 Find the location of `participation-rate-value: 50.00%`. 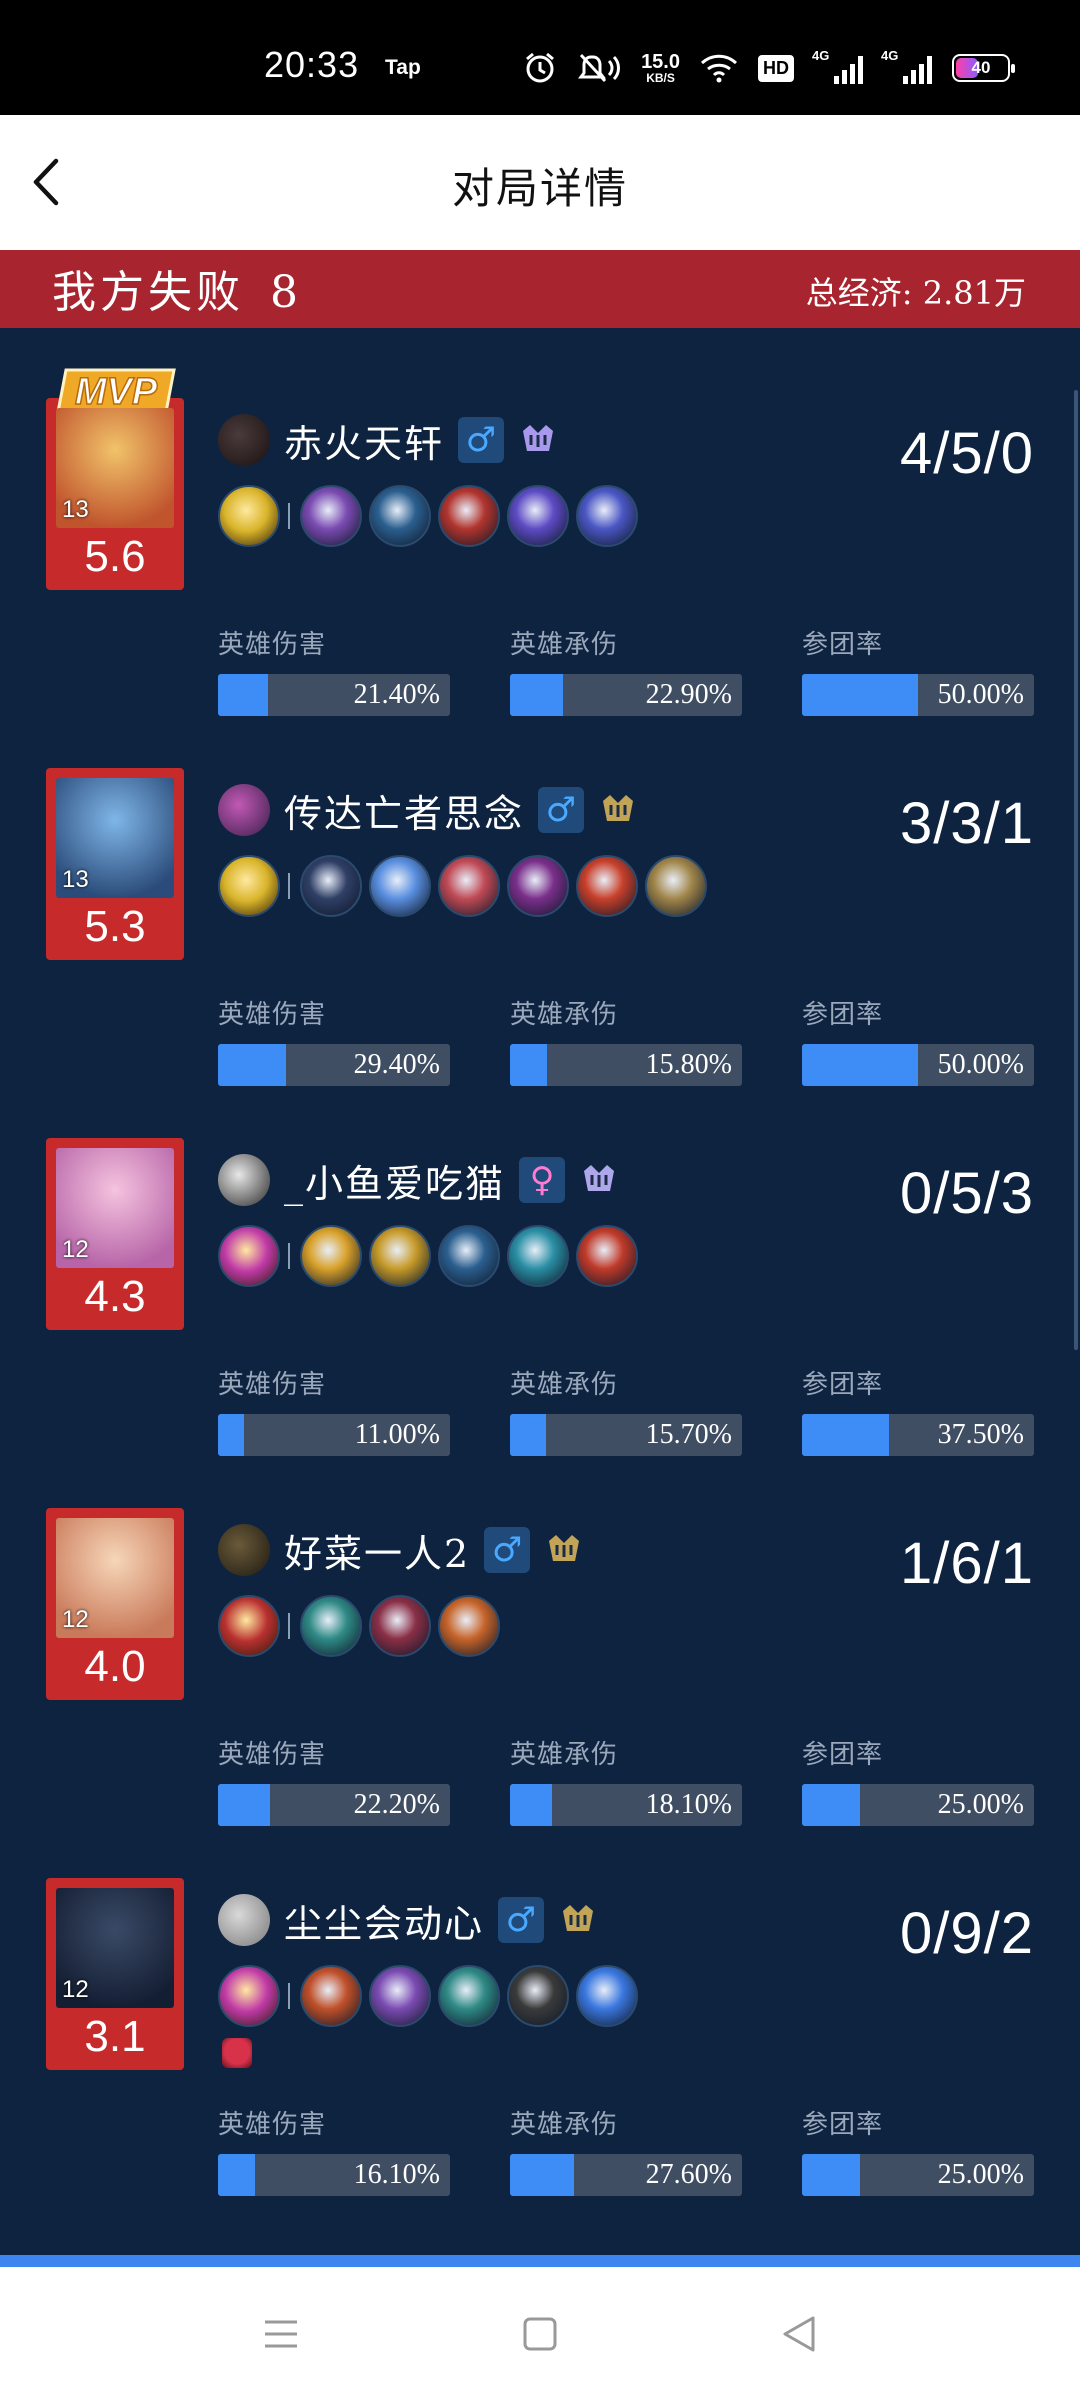

participation-rate-value: 50.00% is located at coordinates (980, 1064).